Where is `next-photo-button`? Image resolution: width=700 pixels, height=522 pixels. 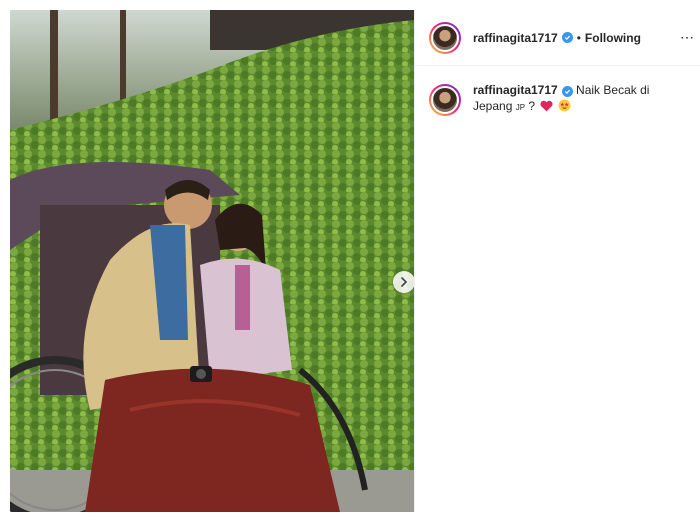 next-photo-button is located at coordinates (403, 282).